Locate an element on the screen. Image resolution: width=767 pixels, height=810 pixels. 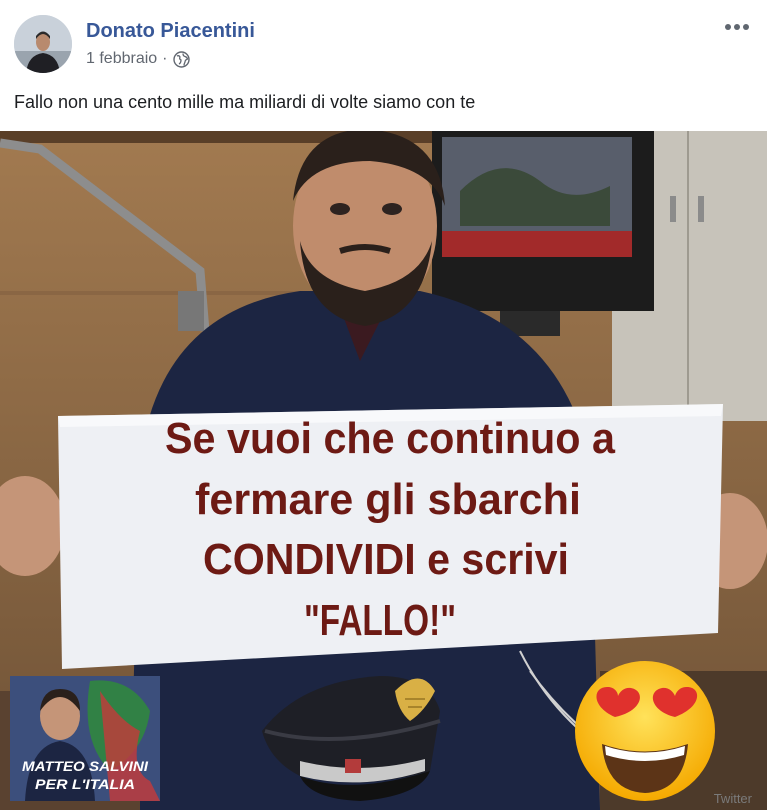
avatar is located at coordinates (43, 44).